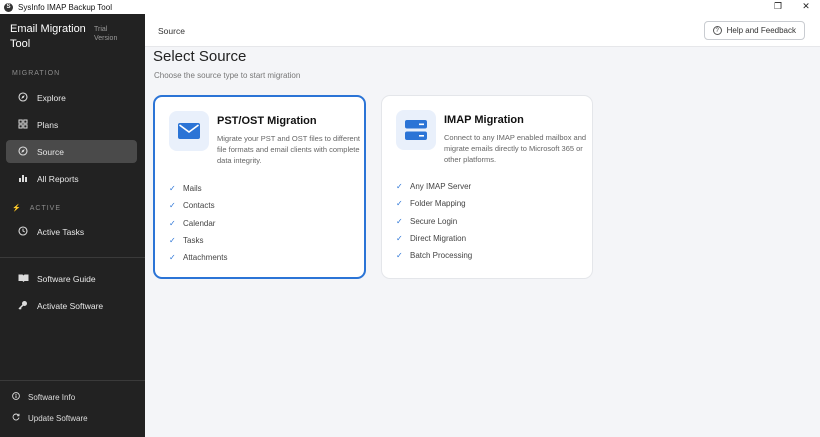 The image size is (820, 437). I want to click on help-icon: ?, so click(717, 30).